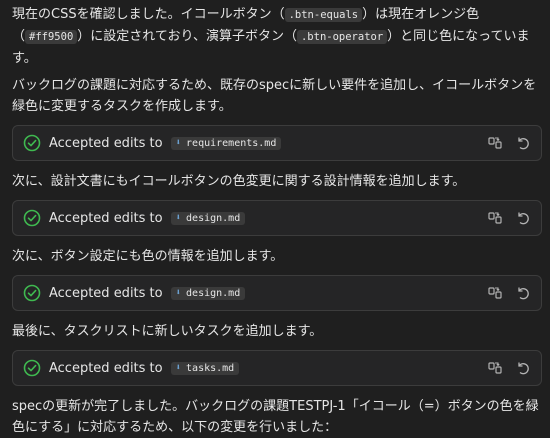  I want to click on file-name: tasks.md, so click(210, 368).